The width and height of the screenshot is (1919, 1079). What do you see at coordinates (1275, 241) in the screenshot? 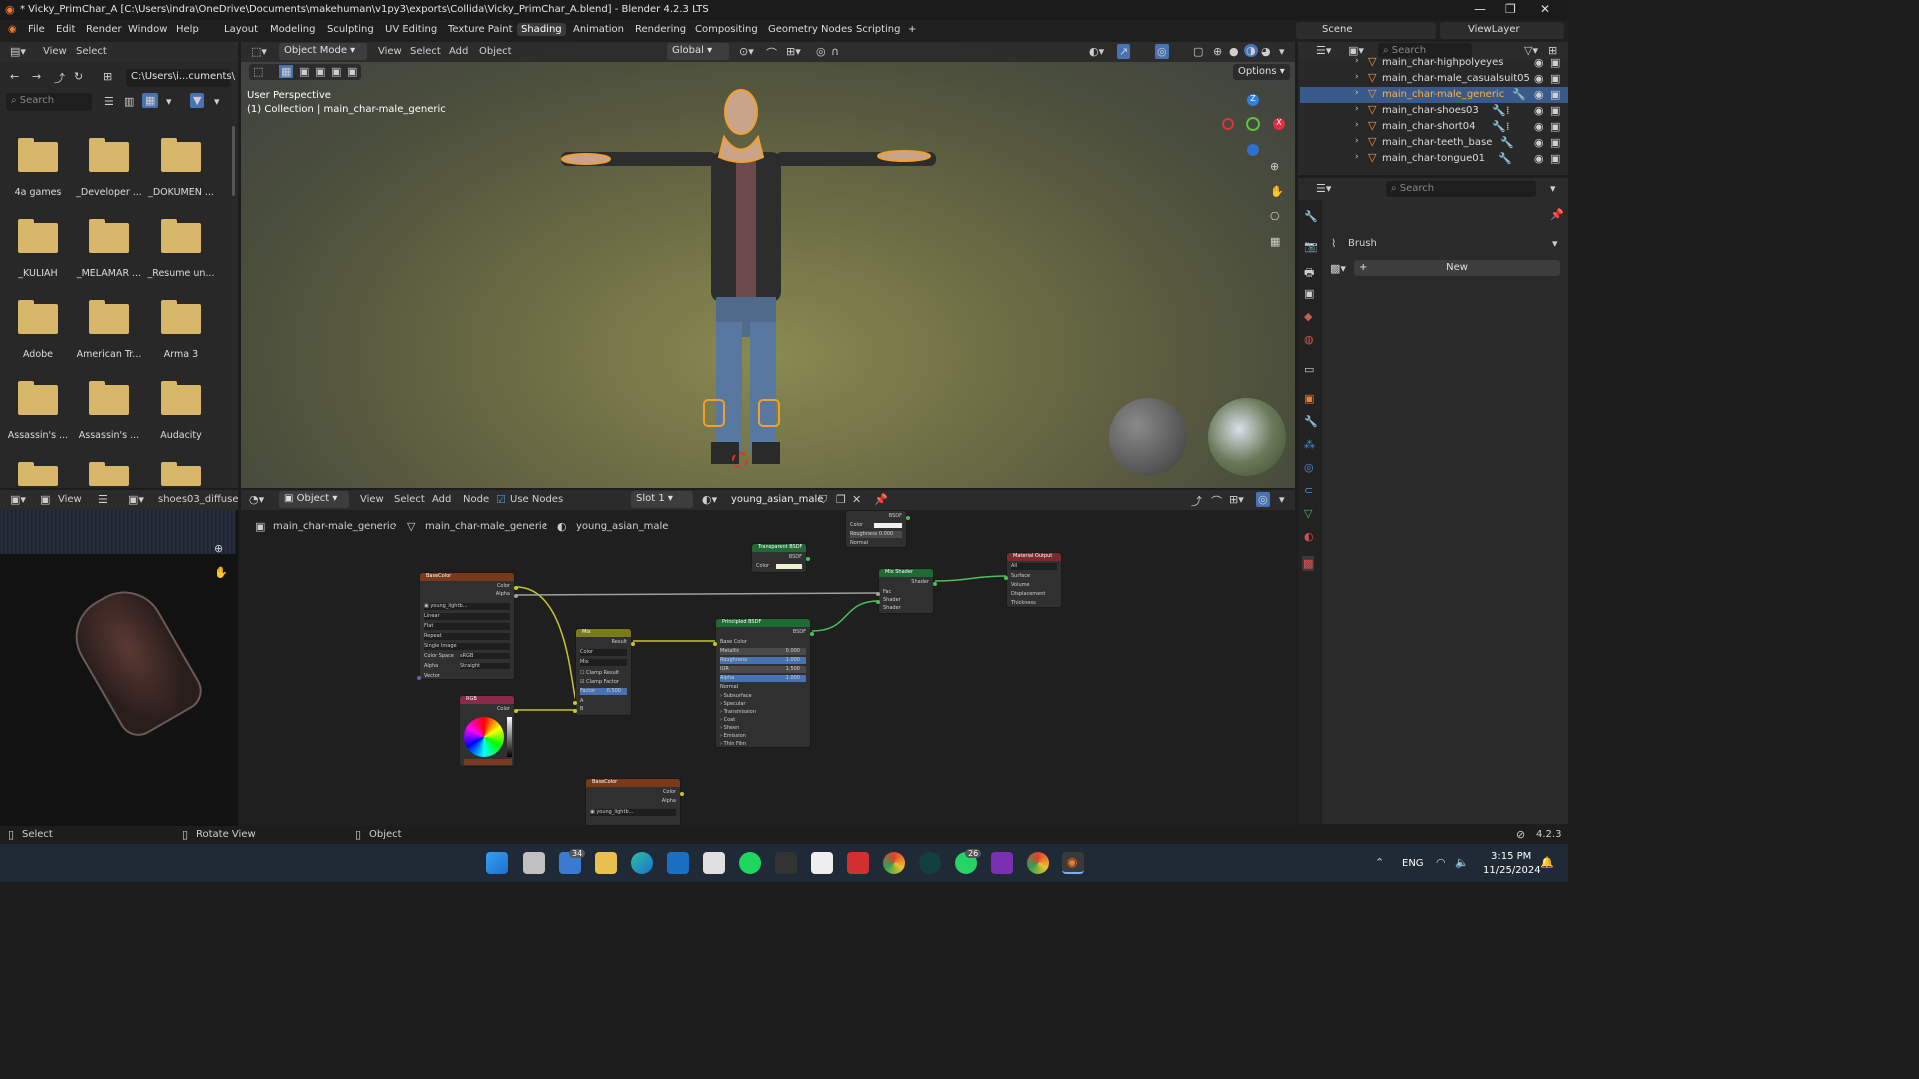
I see `ortho-grid-icon: ▦` at bounding box center [1275, 241].